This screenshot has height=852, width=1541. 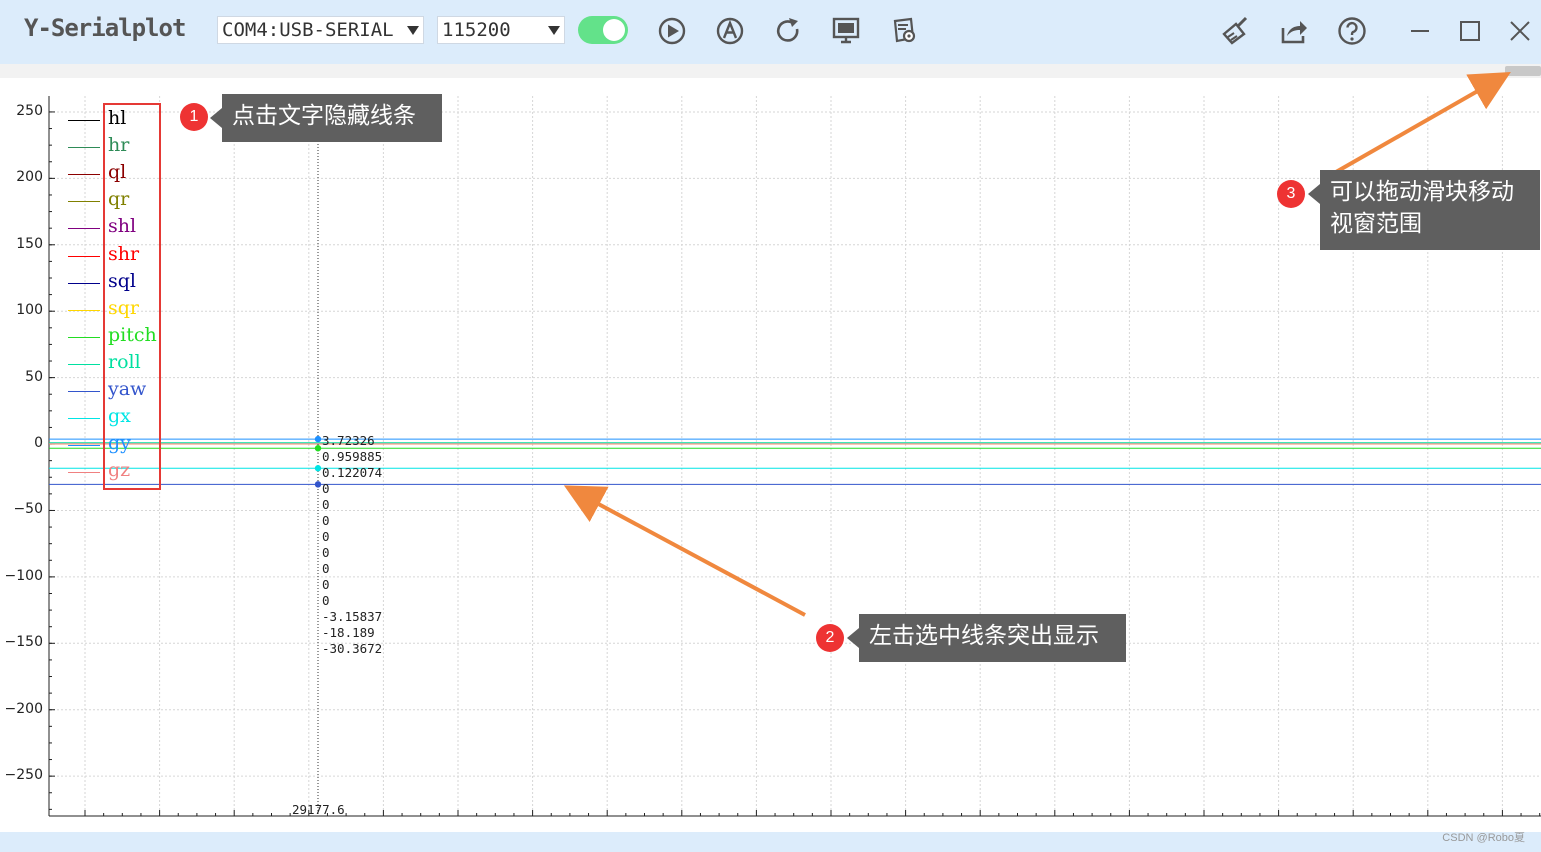 I want to click on play-icon, so click(x=672, y=31).